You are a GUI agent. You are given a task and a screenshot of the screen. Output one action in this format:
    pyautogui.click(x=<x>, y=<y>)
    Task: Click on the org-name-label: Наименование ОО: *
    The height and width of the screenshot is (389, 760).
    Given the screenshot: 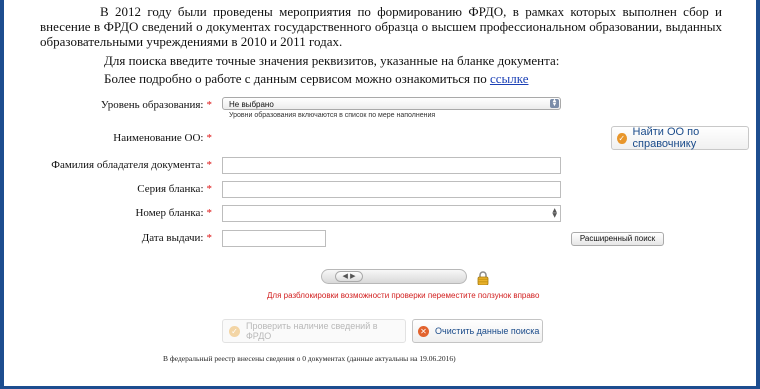 What is the action you would take?
    pyautogui.click(x=162, y=138)
    